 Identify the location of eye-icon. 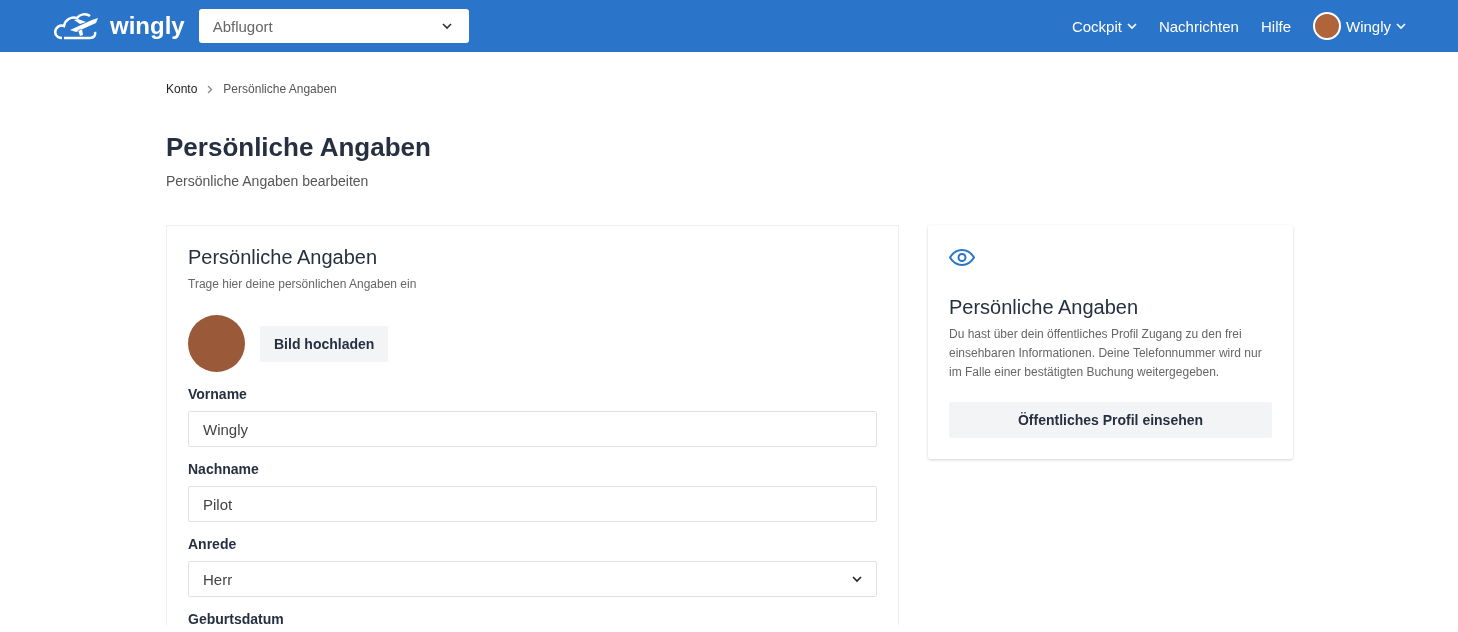
(962, 257).